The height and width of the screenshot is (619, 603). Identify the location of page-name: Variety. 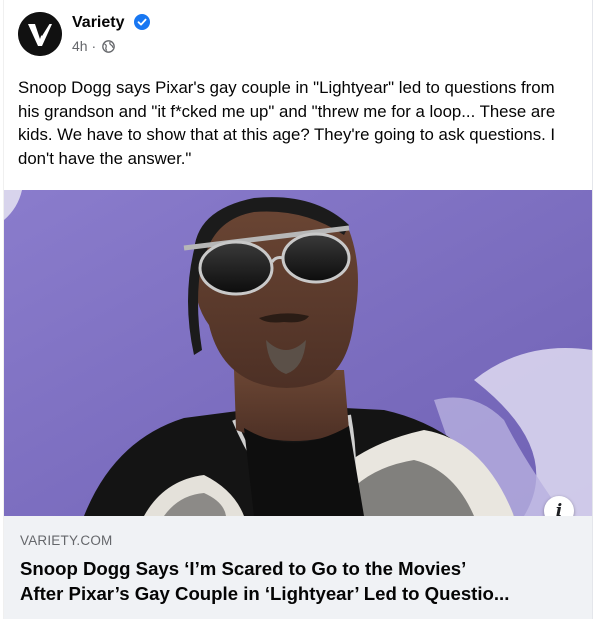
(98, 22).